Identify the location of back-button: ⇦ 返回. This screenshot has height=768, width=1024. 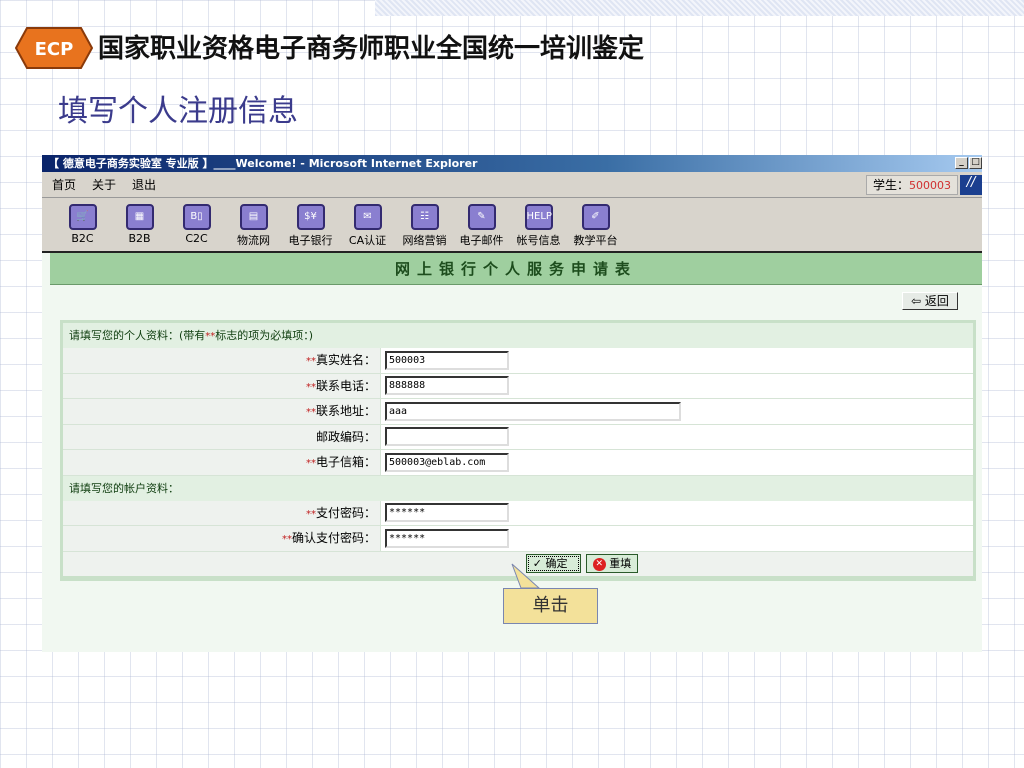
(930, 301).